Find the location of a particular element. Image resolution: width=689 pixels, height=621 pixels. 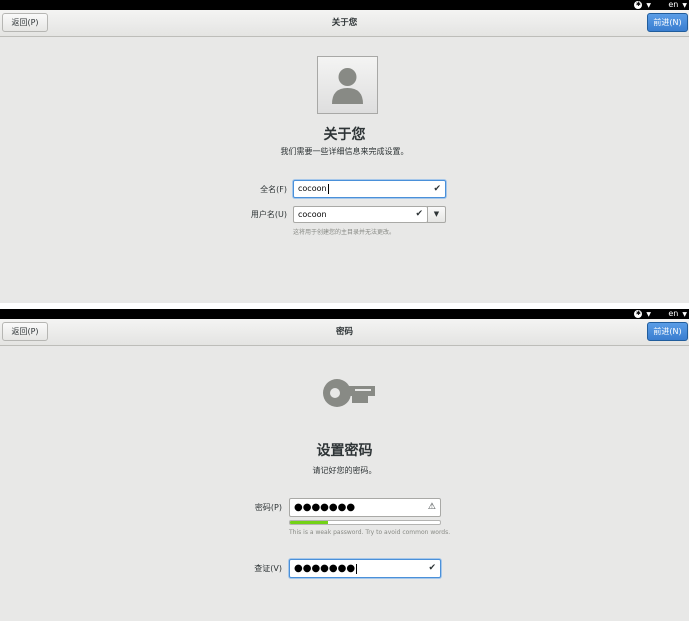

warning-icon: ⚠ is located at coordinates (431, 507).